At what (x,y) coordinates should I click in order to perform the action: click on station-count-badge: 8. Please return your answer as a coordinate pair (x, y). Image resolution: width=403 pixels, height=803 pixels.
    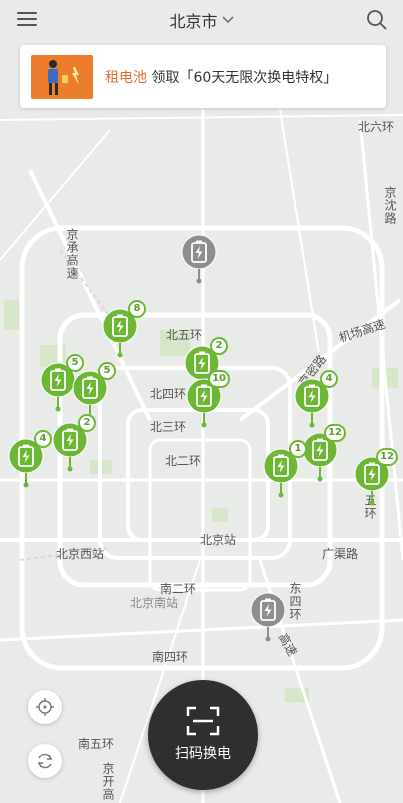
    Looking at the image, I should click on (137, 309).